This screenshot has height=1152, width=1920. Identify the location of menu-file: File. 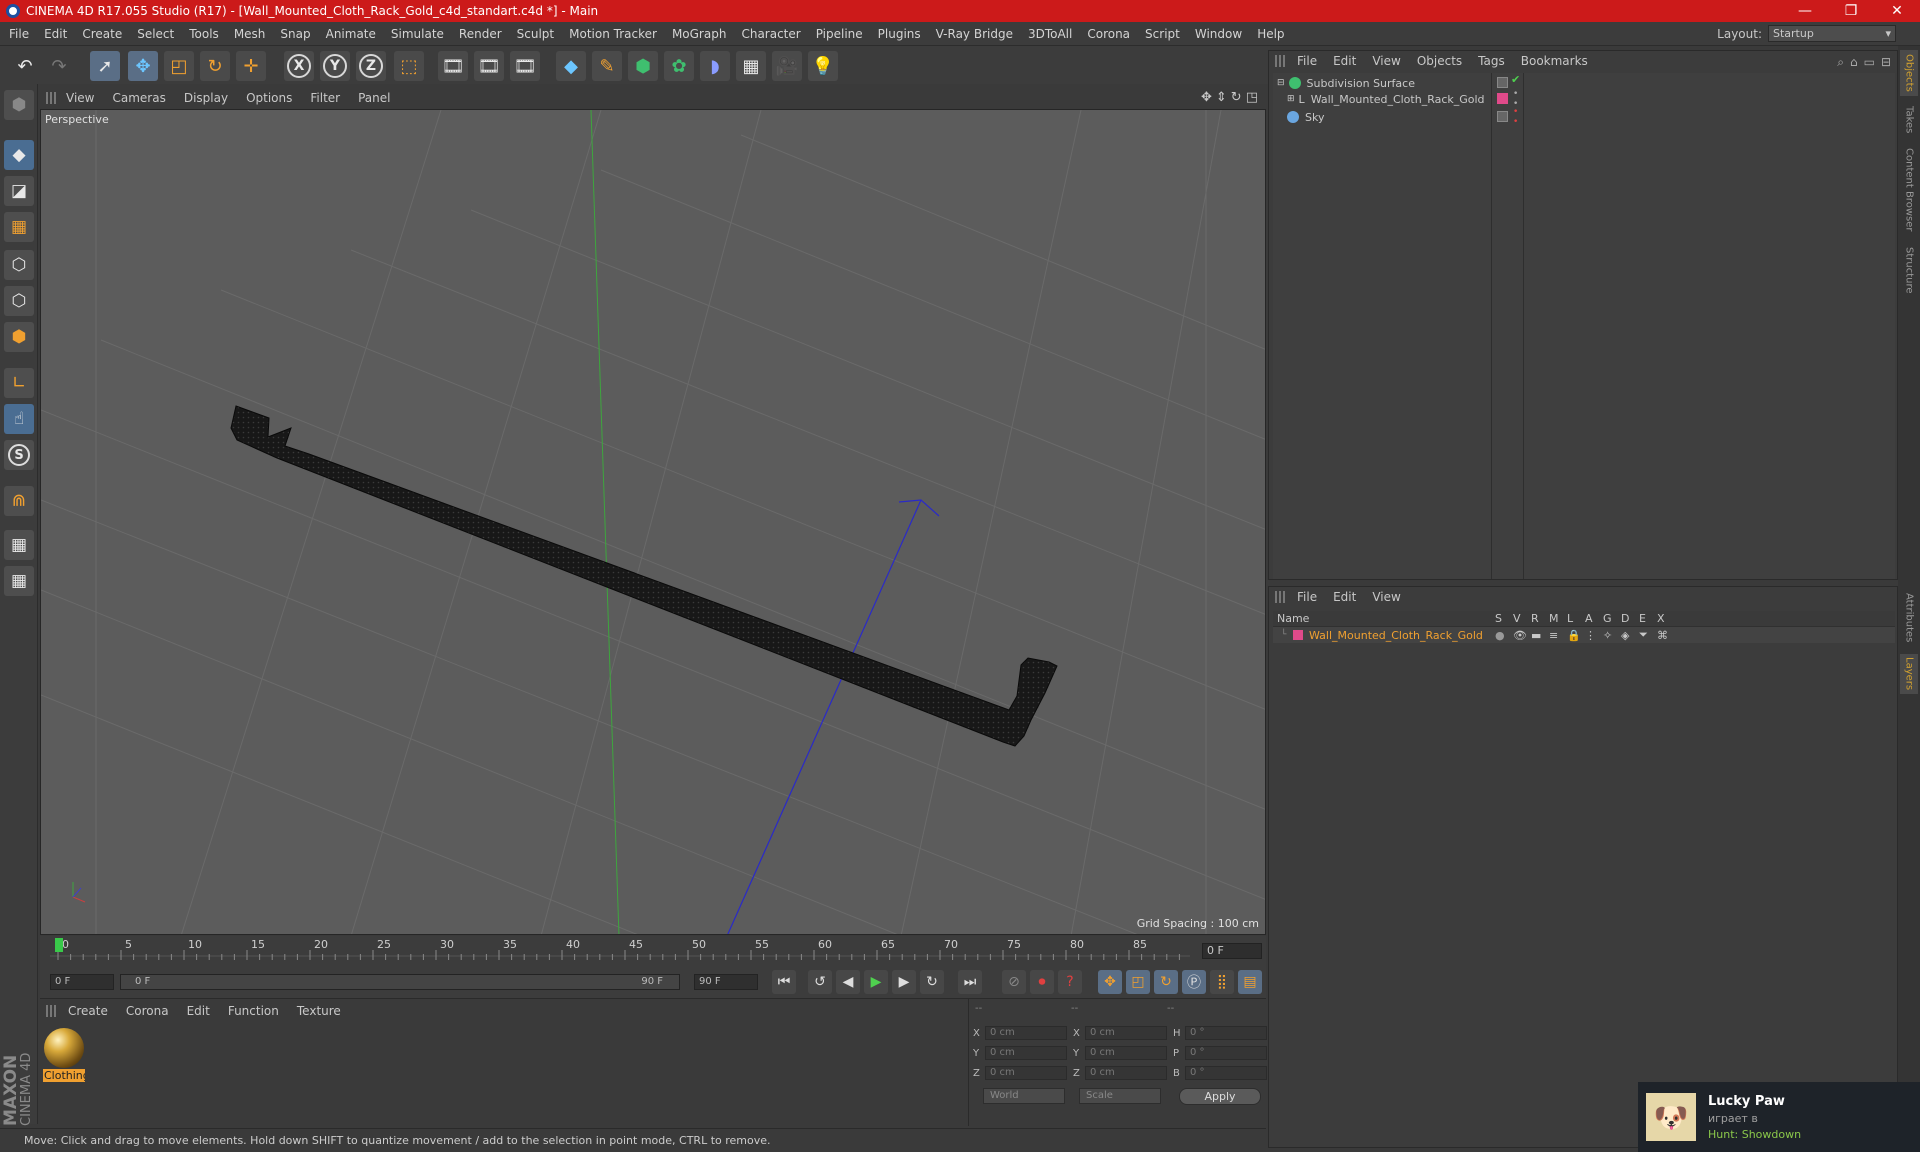
(19, 34).